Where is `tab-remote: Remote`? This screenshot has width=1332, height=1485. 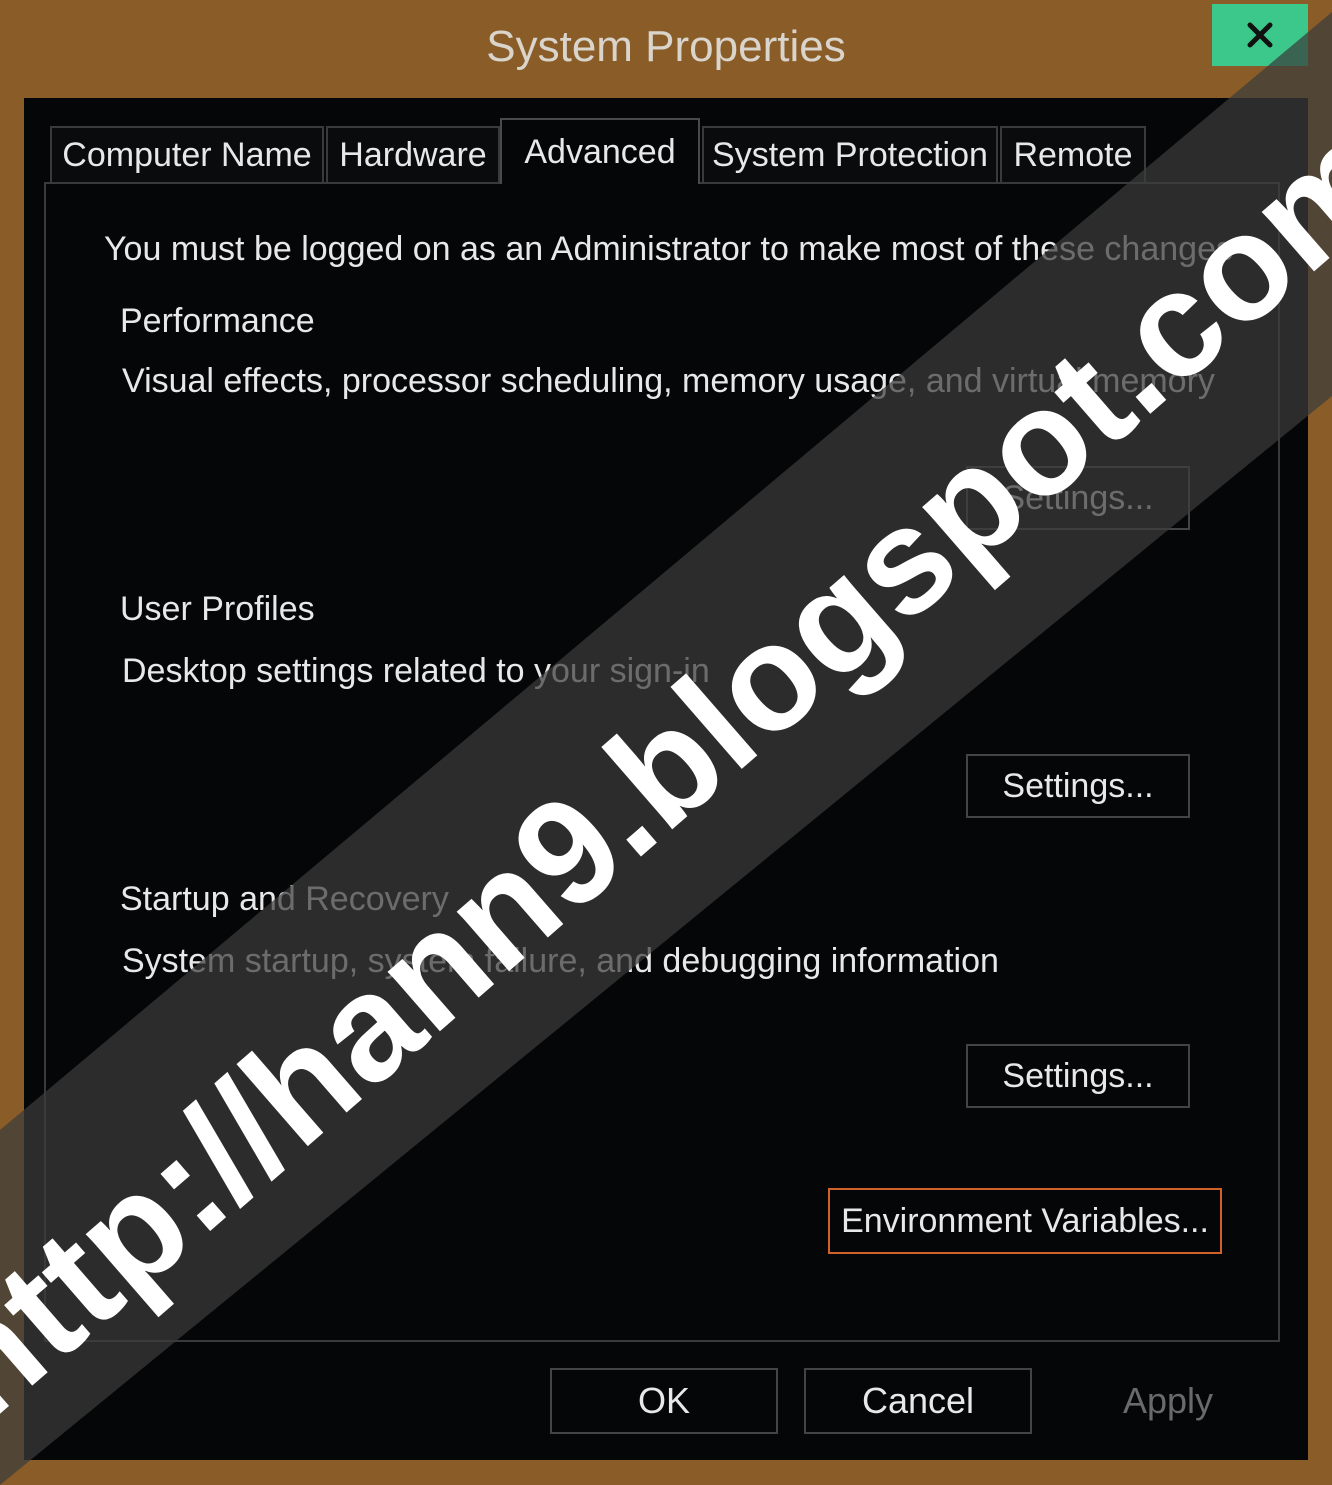
tab-remote: Remote is located at coordinates (1073, 154).